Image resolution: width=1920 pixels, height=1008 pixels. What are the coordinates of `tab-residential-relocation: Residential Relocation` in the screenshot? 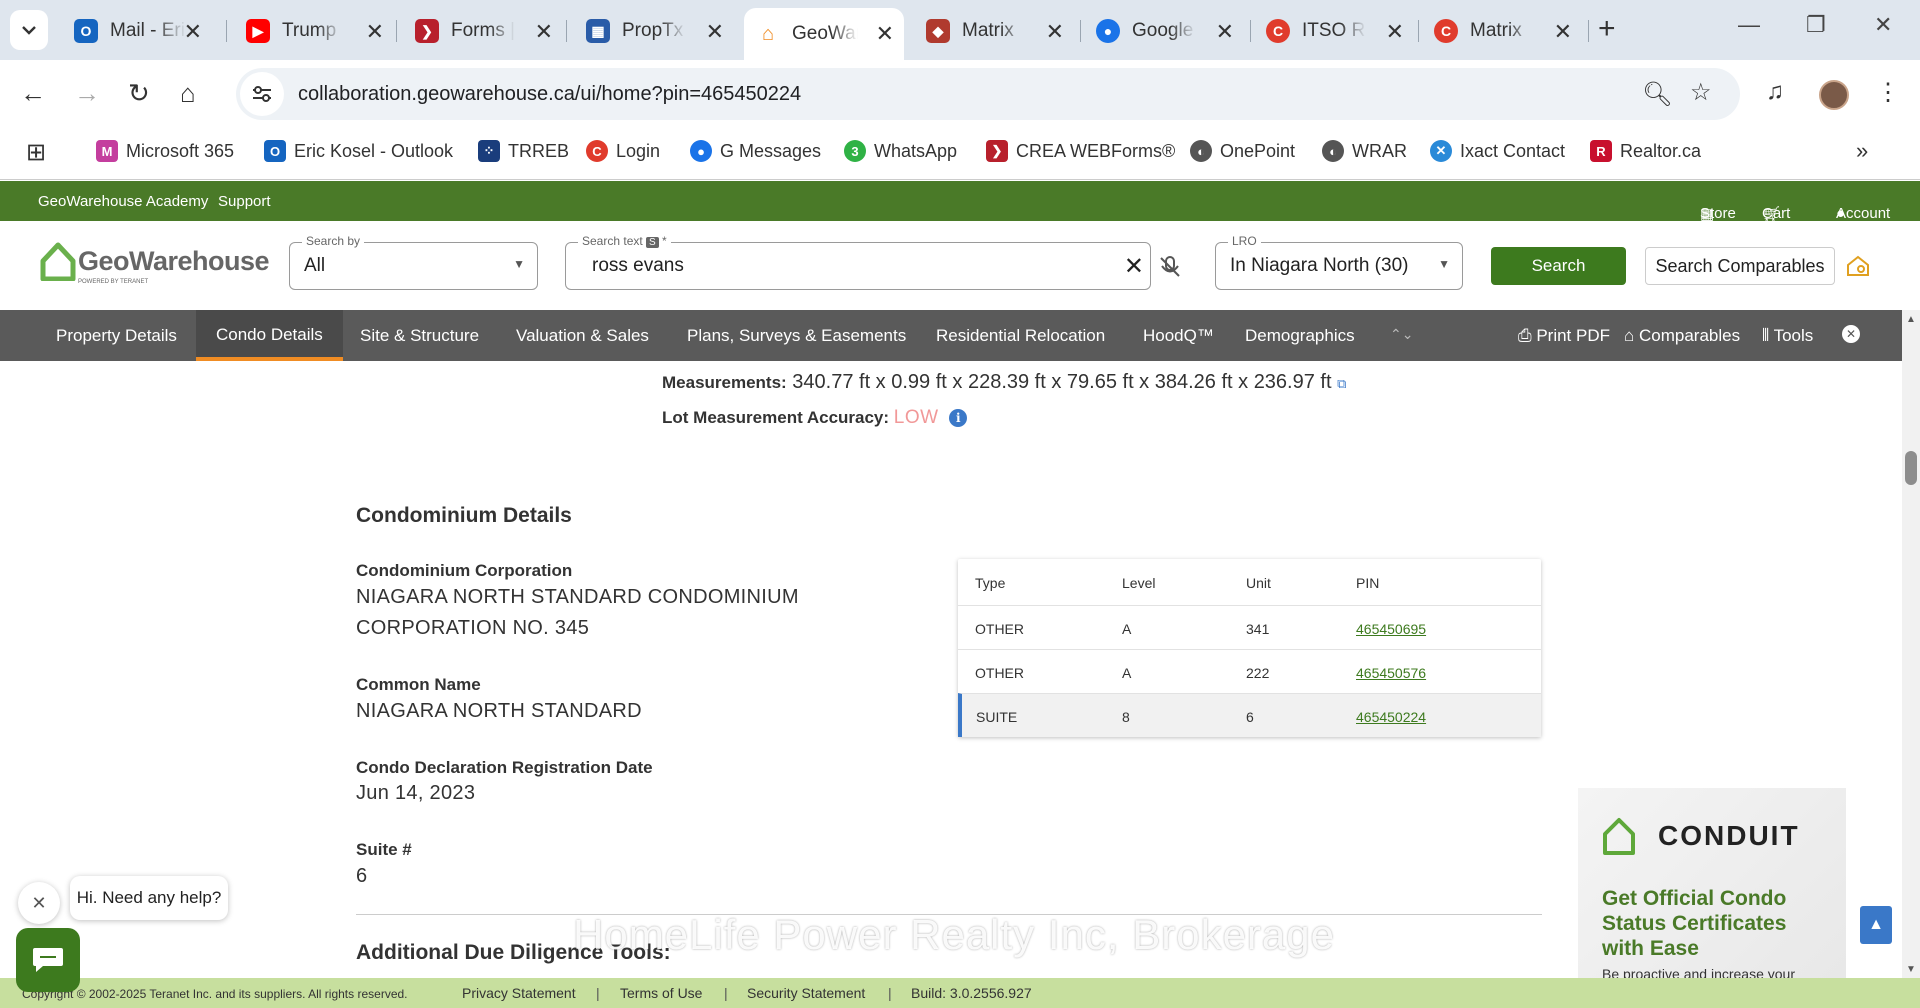 It's located at (1020, 336).